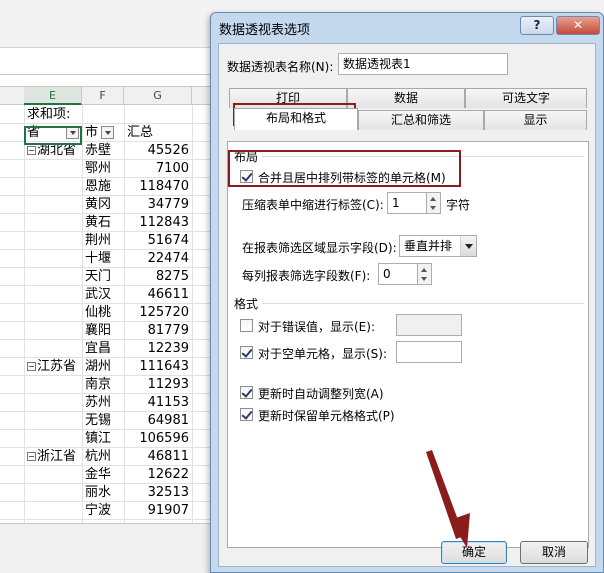 The image size is (604, 573). What do you see at coordinates (104, 439) in the screenshot?
I see `city-cell: 镇江` at bounding box center [104, 439].